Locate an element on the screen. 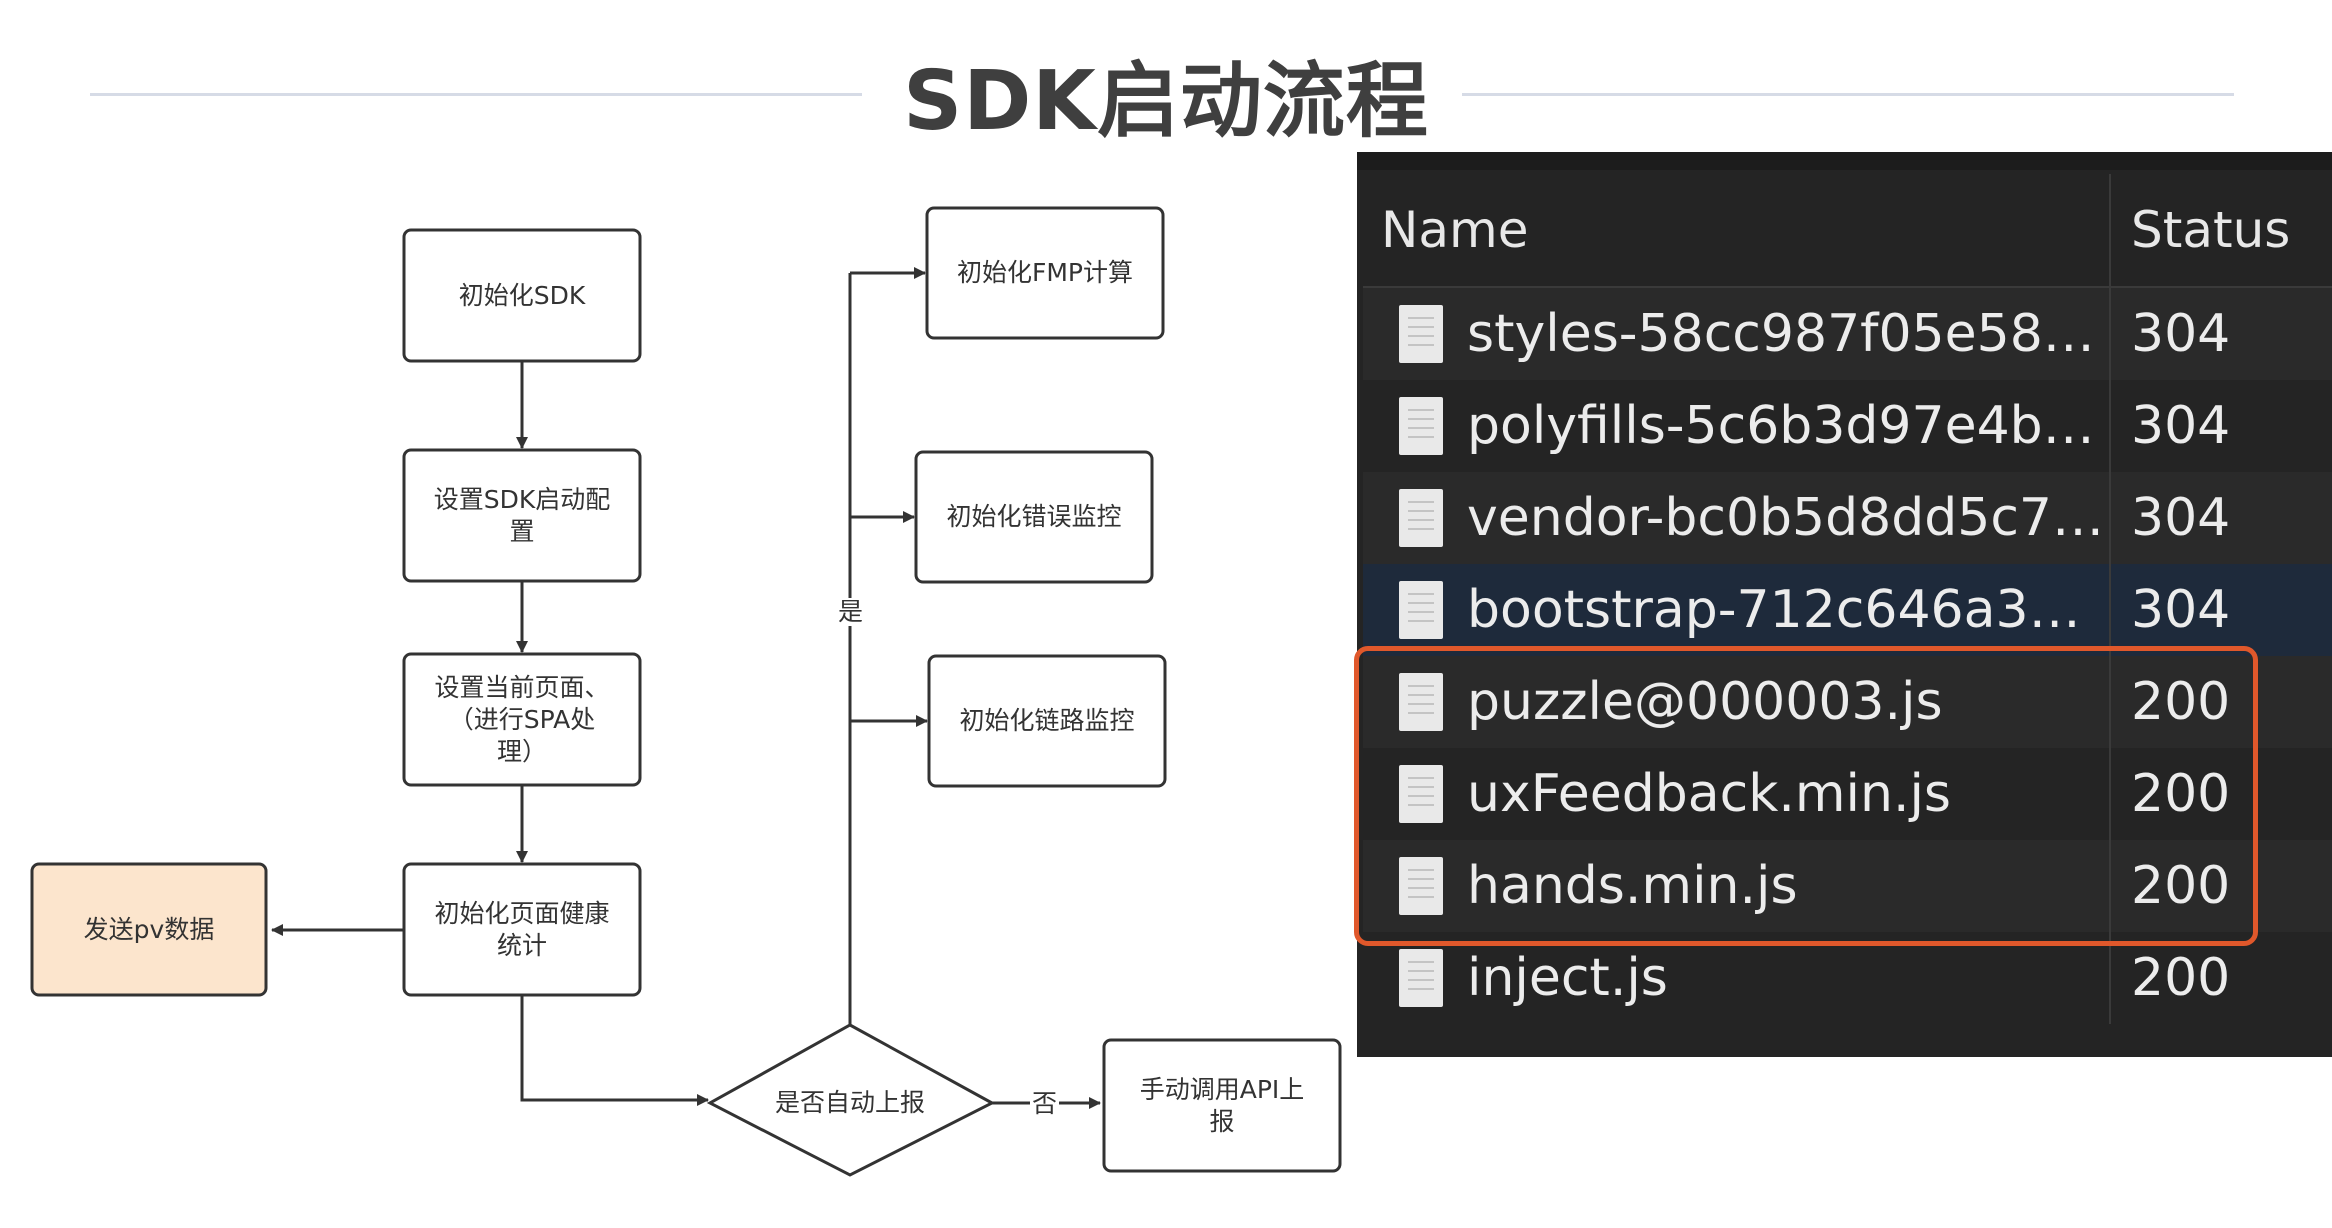 The image size is (2332, 1228). table-row: styles-58cc987f05e582a… 304 is located at coordinates (1847, 334).